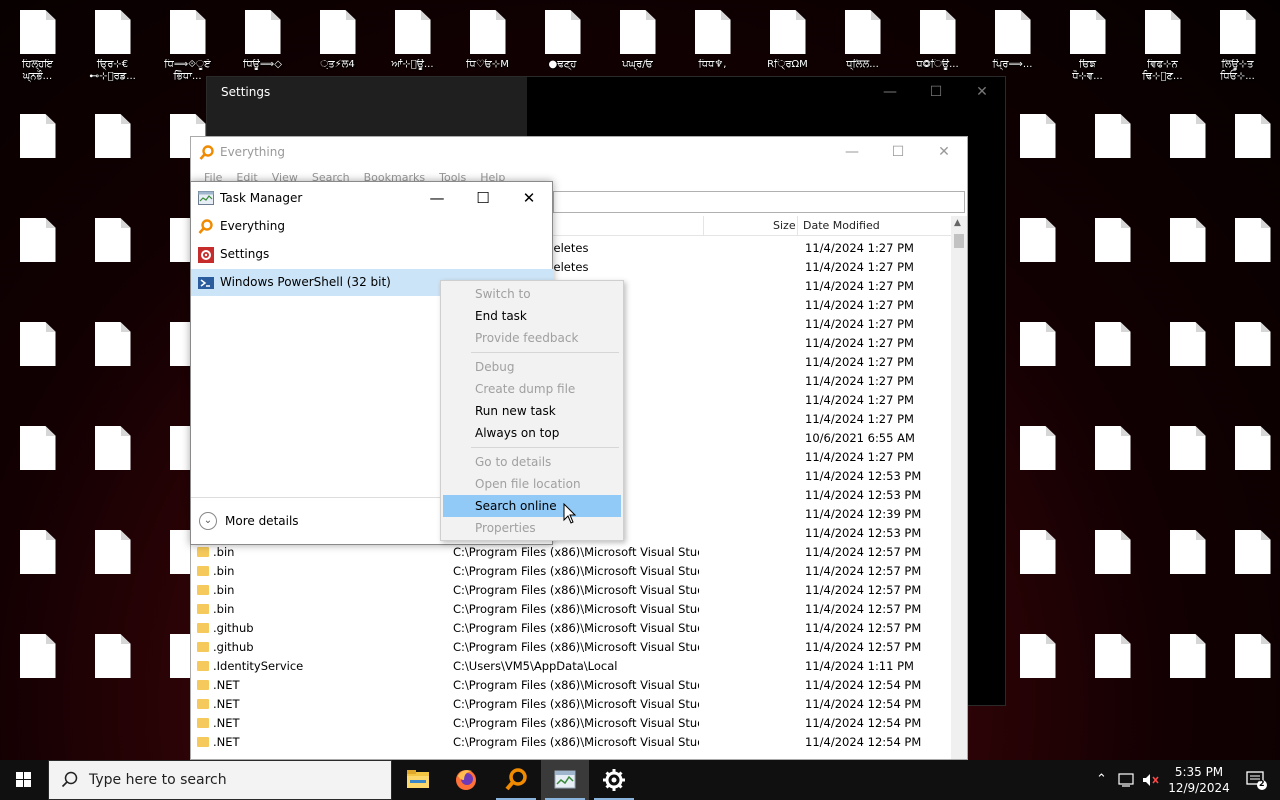 Image resolution: width=1280 pixels, height=800 pixels. What do you see at coordinates (841, 225) in the screenshot?
I see `column-date-modified: Date Modified` at bounding box center [841, 225].